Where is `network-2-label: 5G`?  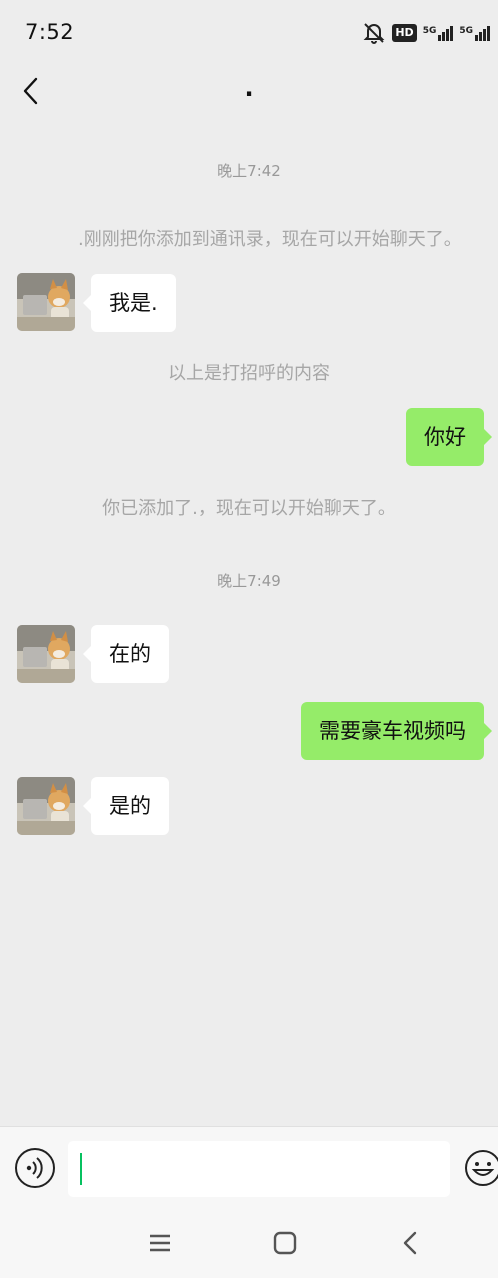
network-2-label: 5G is located at coordinates (466, 30).